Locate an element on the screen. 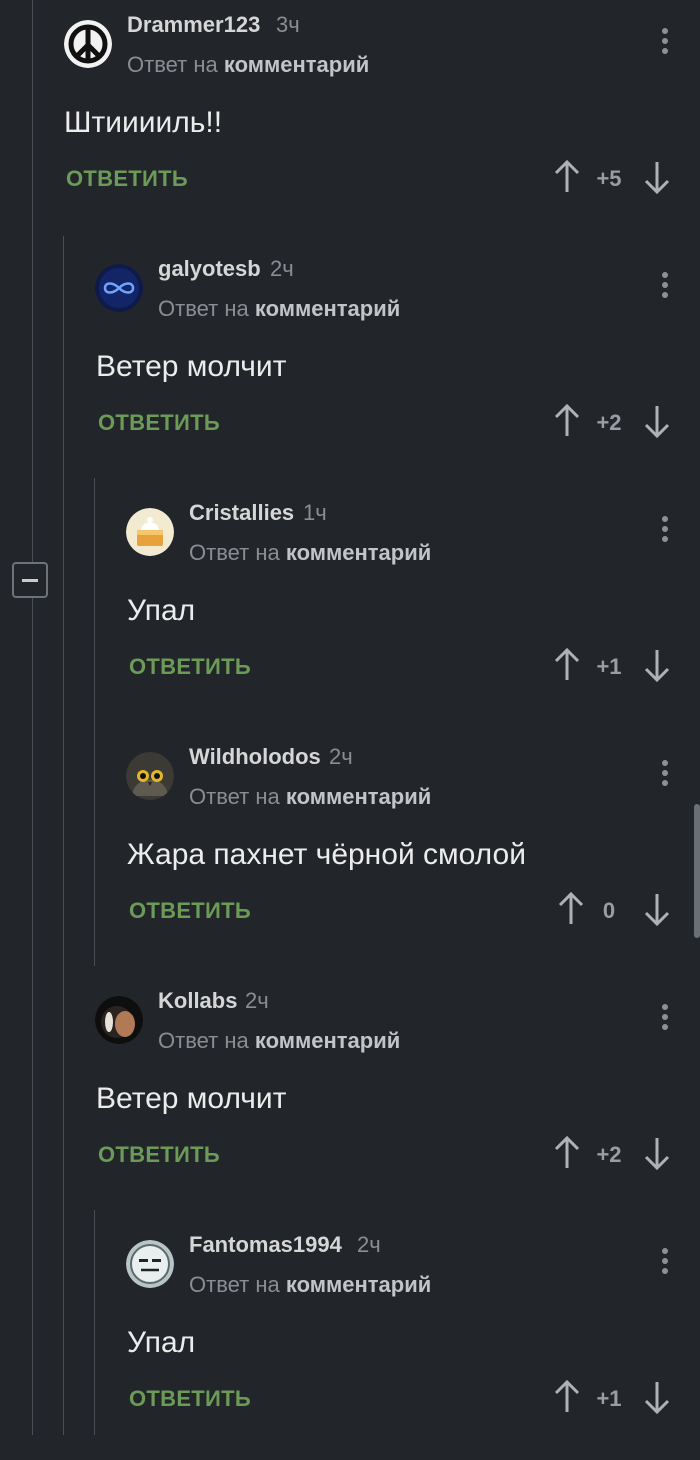 Image resolution: width=700 pixels, height=1460 pixels. scrollbar-thumb is located at coordinates (697, 871).